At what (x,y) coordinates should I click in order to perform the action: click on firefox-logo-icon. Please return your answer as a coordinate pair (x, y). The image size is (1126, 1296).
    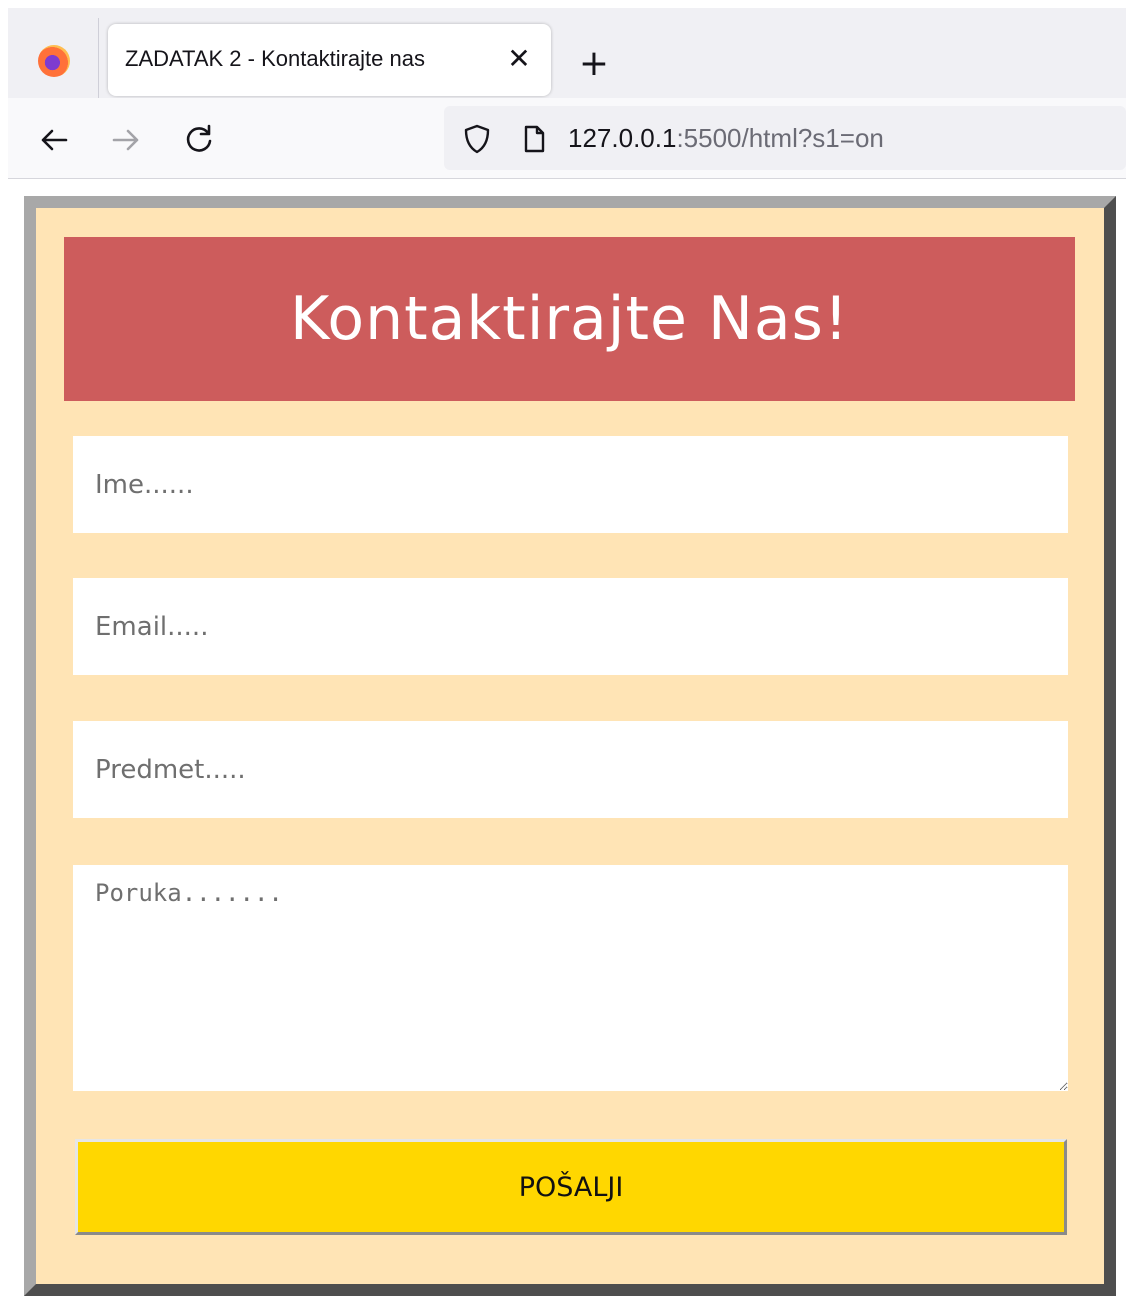
    Looking at the image, I should click on (54, 61).